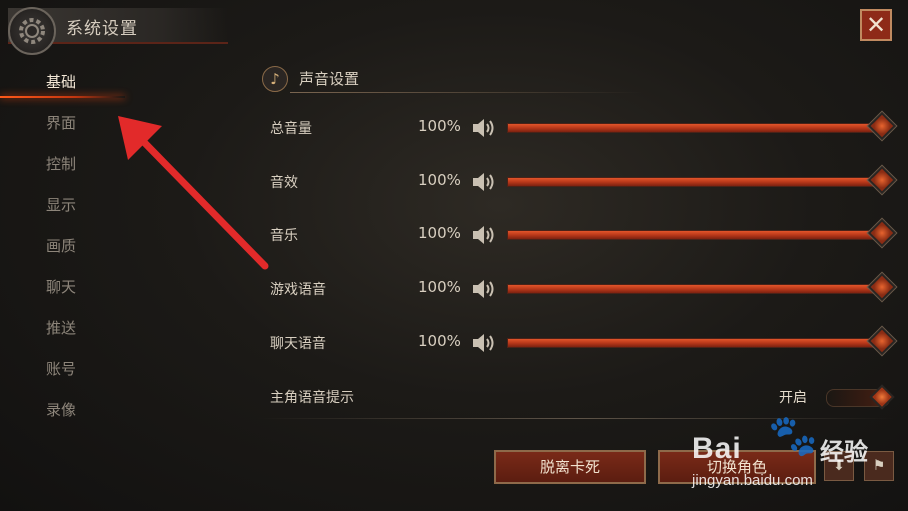 The image size is (908, 511). Describe the element at coordinates (329, 79) in the screenshot. I see `section-title: 声音设置` at that location.